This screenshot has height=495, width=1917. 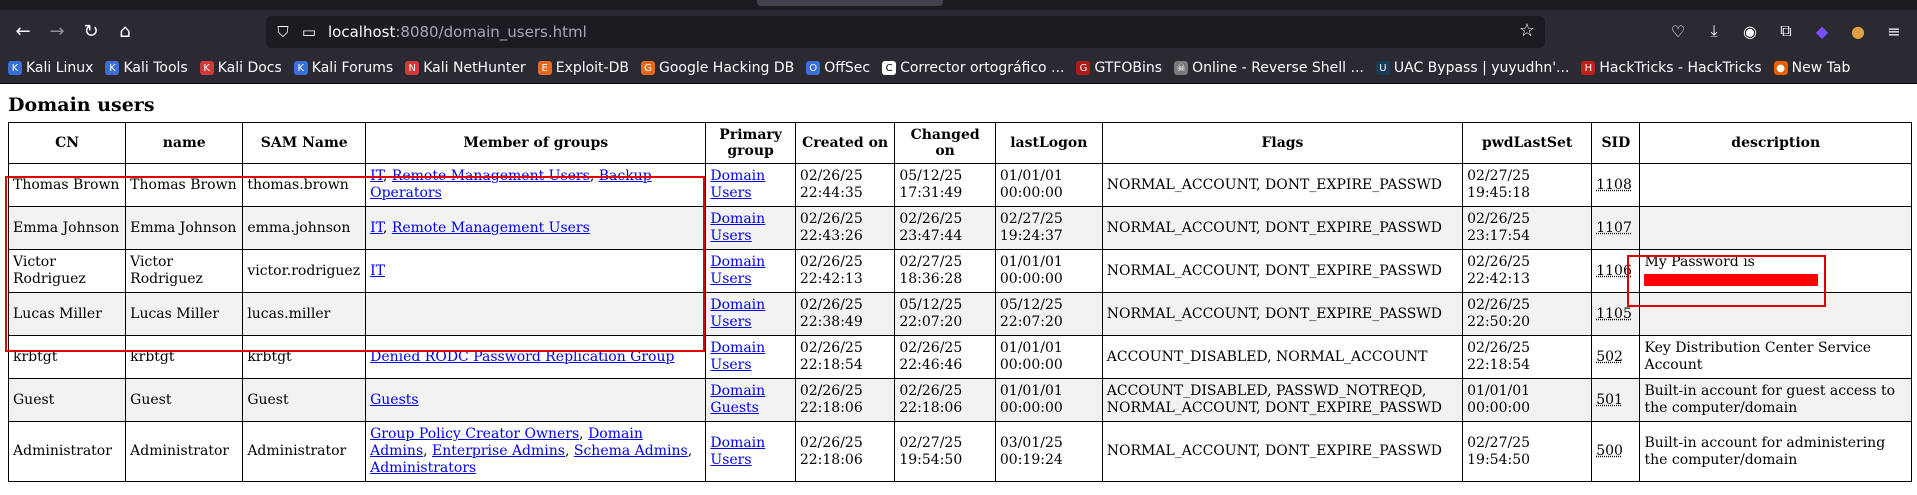 I want to click on pwd-last-set-cell: 01/01/01 00:00:00, so click(x=1527, y=400).